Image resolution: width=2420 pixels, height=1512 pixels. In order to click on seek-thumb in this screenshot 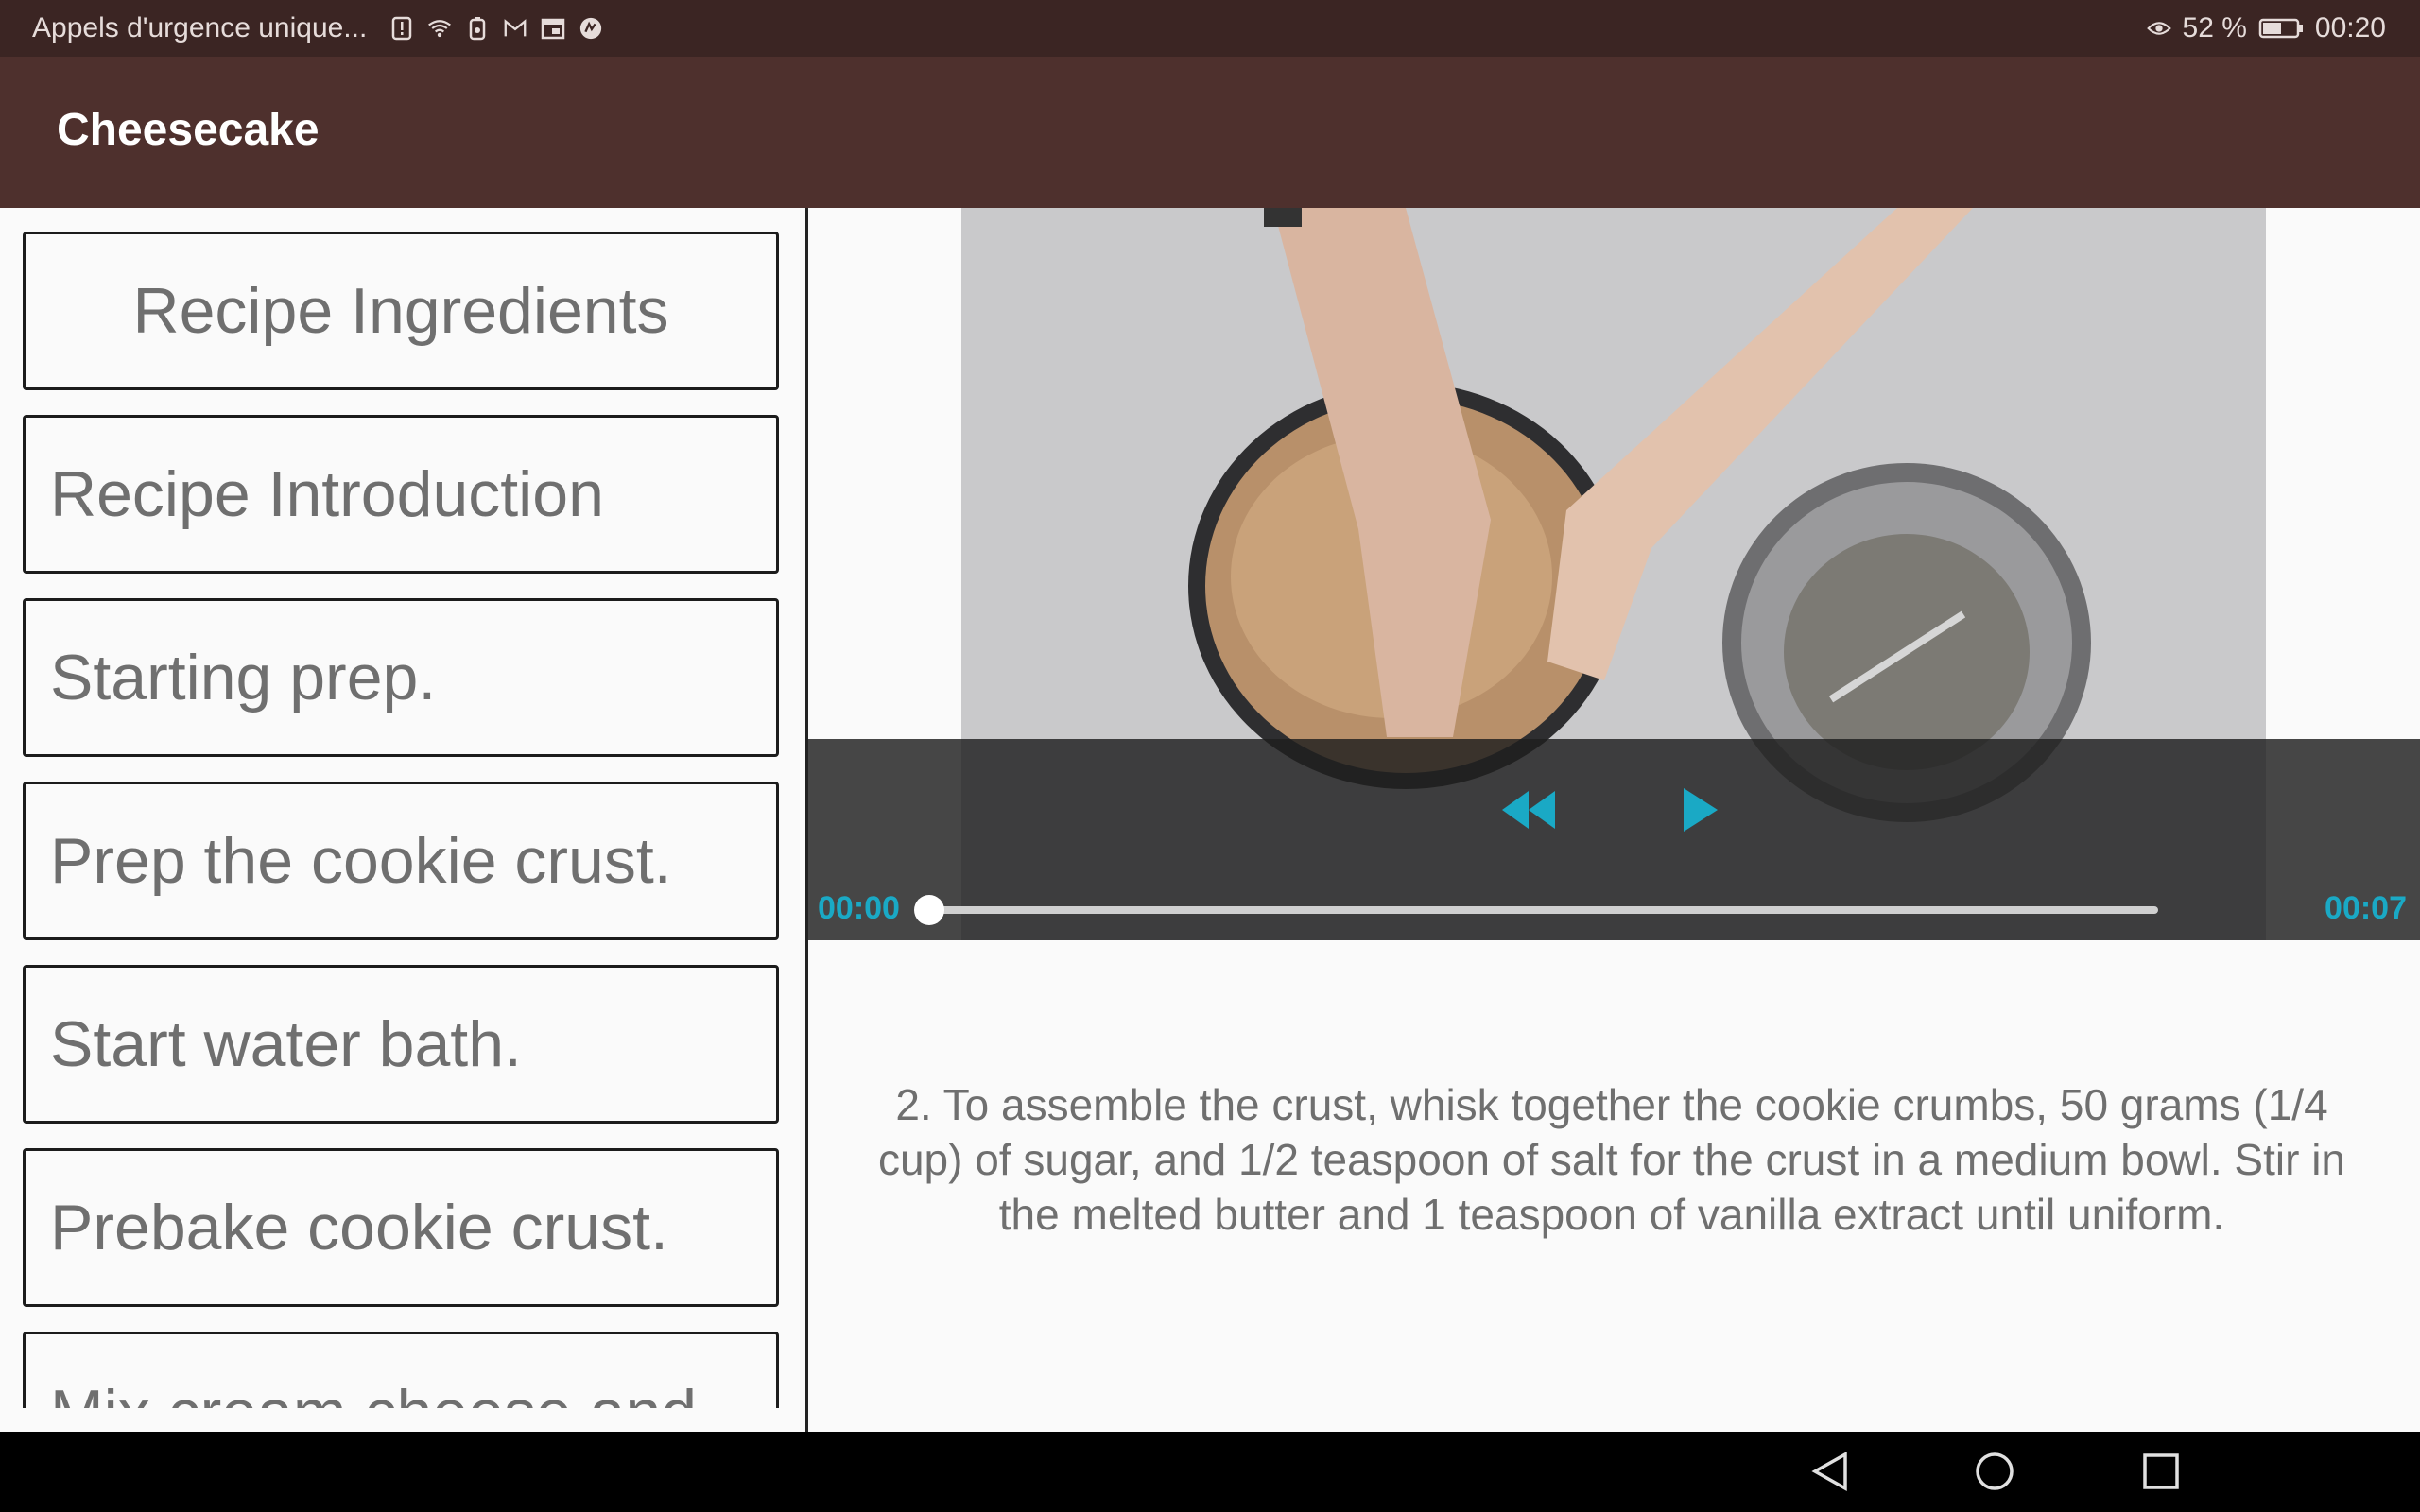, I will do `click(929, 910)`.